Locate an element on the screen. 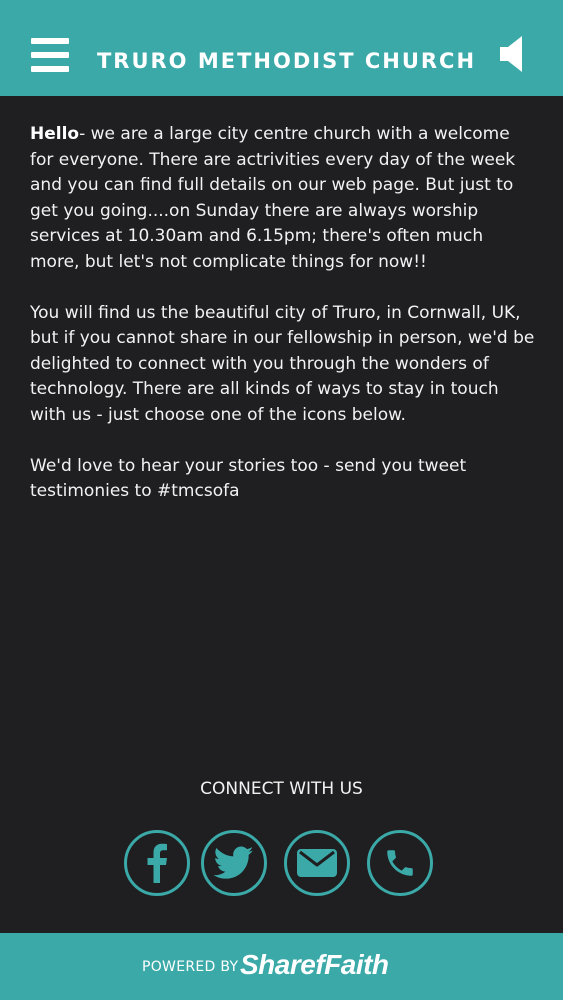 The width and height of the screenshot is (563, 1000). connect-heading: CONNECT WITH US is located at coordinates (281, 789).